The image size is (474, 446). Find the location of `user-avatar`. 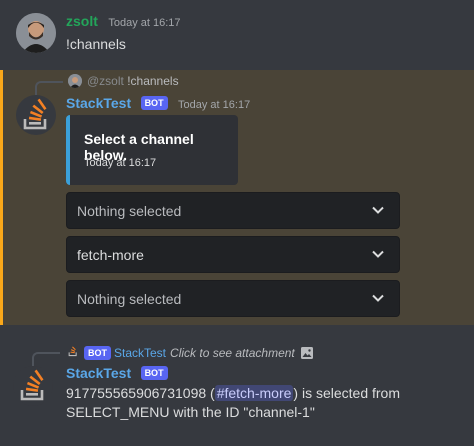

user-avatar is located at coordinates (36, 33).